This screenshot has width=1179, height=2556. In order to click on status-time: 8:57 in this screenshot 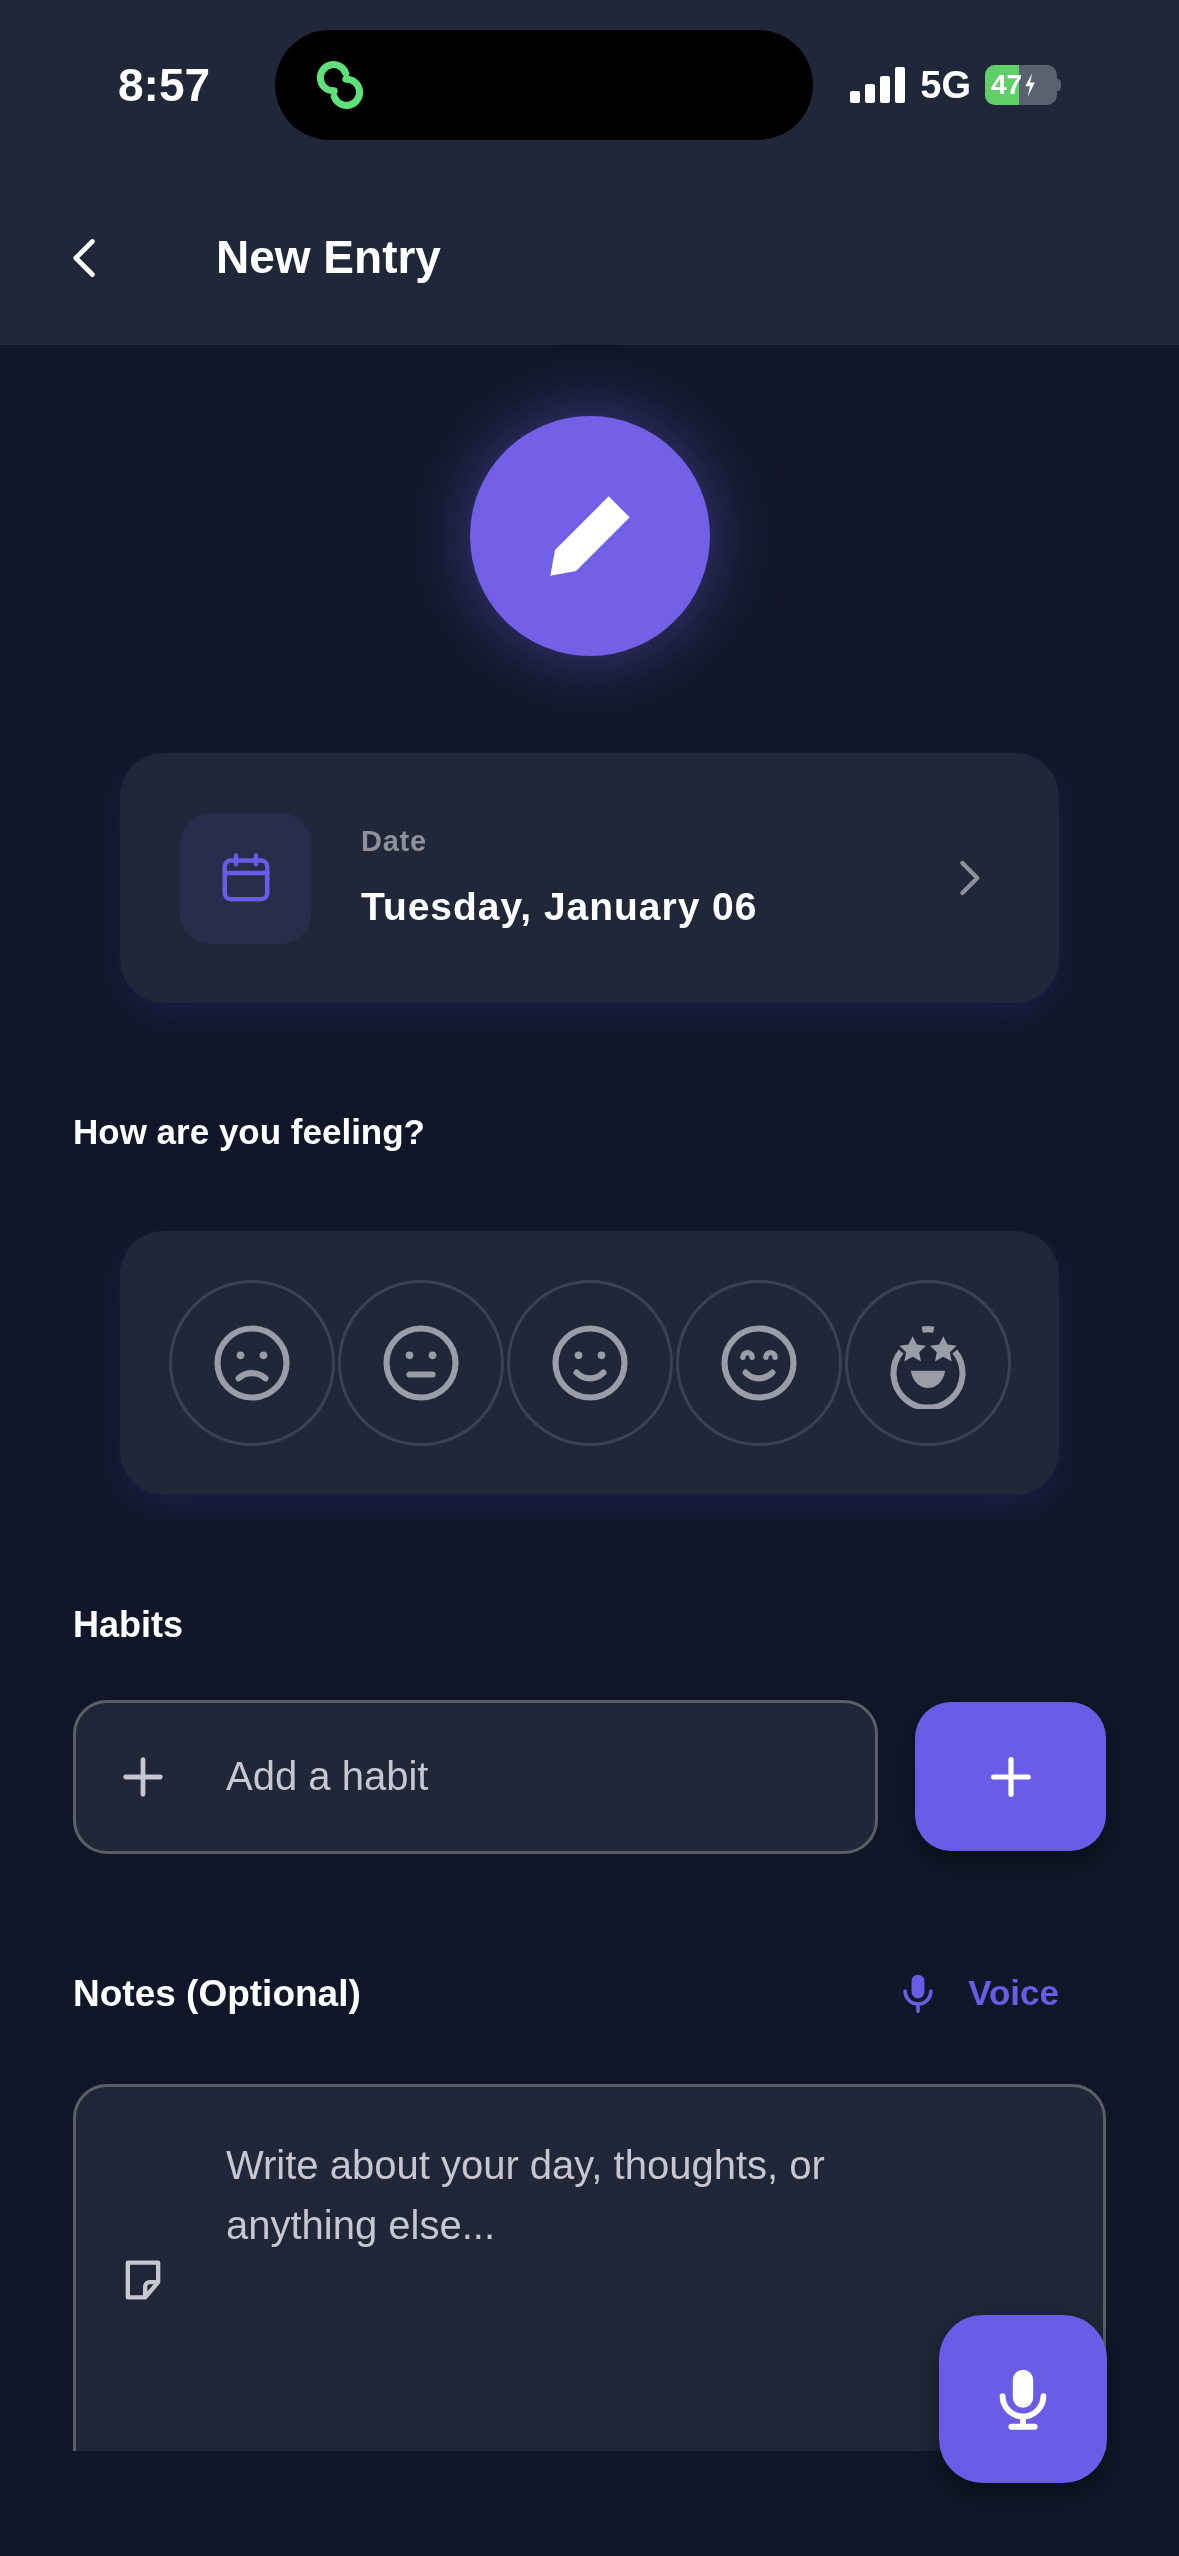, I will do `click(165, 85)`.